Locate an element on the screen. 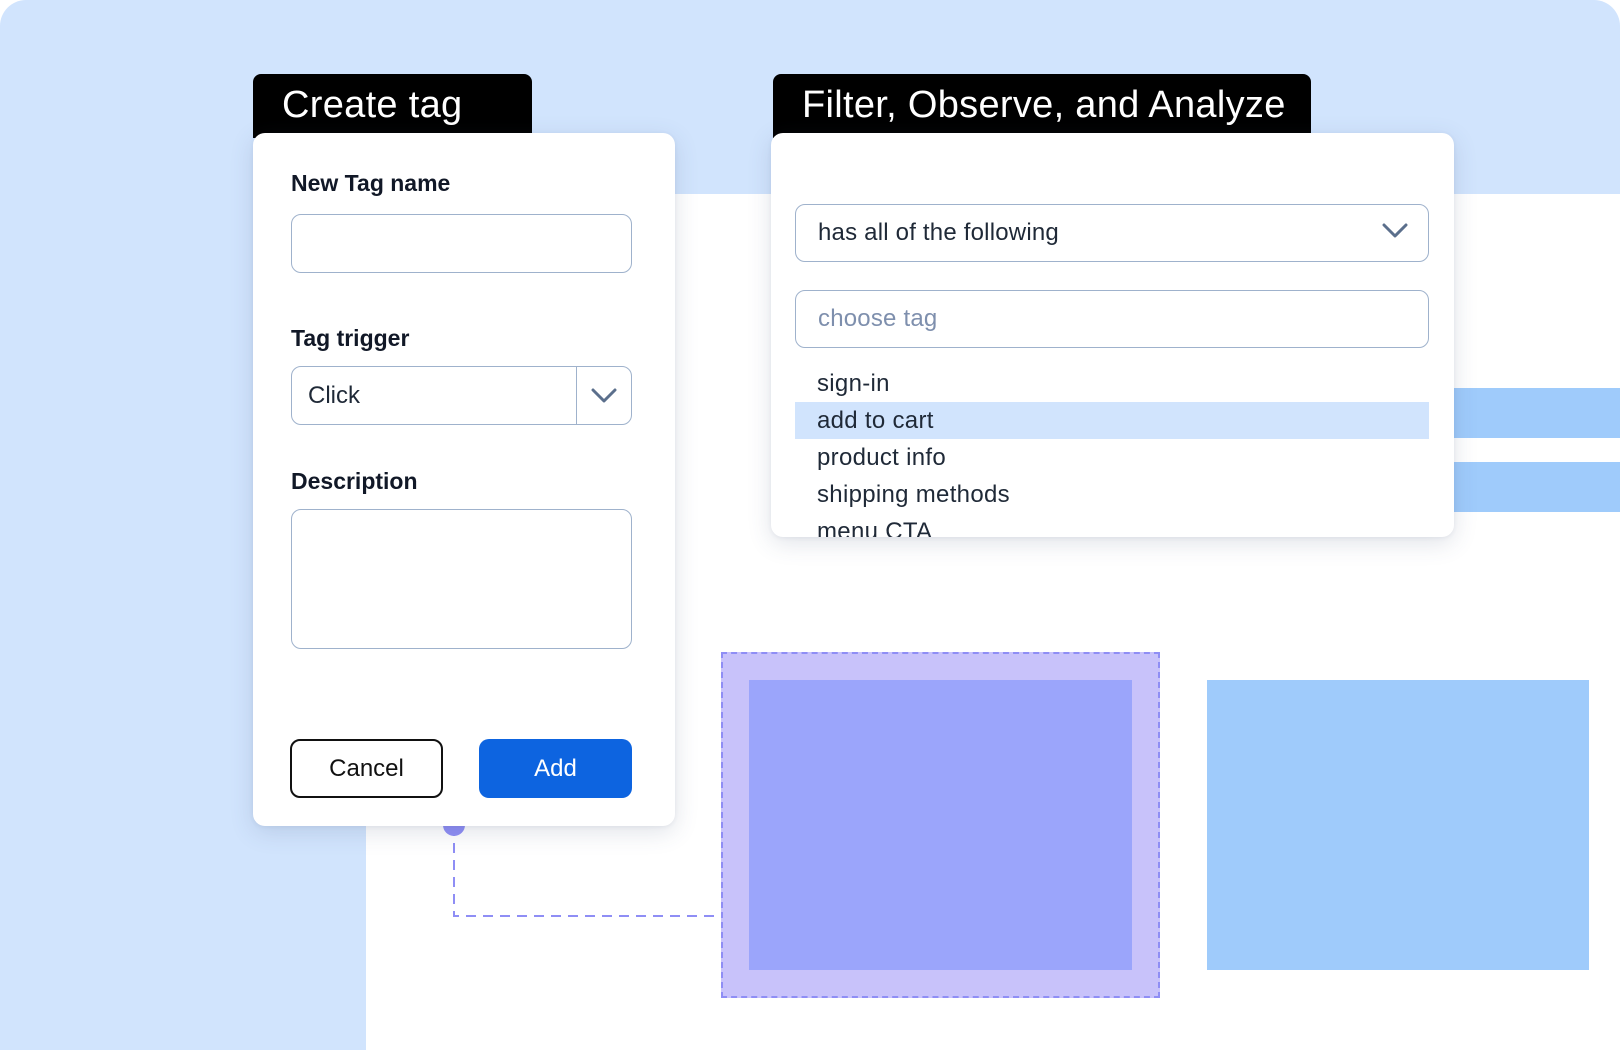 The height and width of the screenshot is (1050, 1620). tag-name-label: New Tag name is located at coordinates (371, 183).